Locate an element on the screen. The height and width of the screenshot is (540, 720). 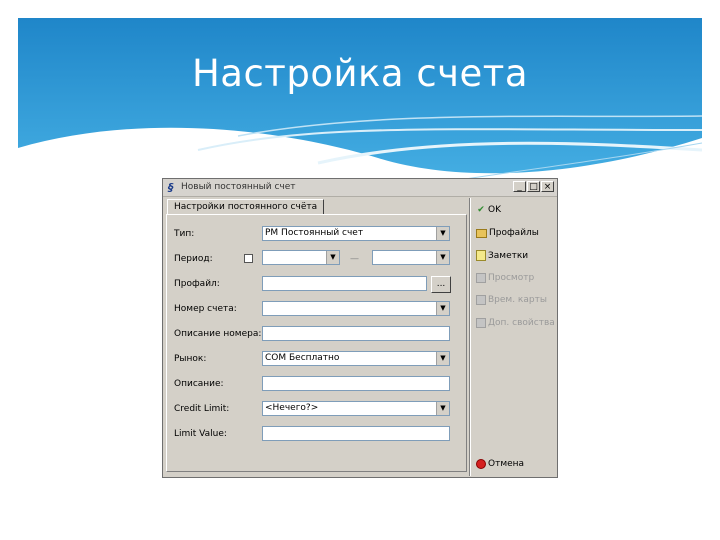
notes-button: Заметки is located at coordinates (502, 255).